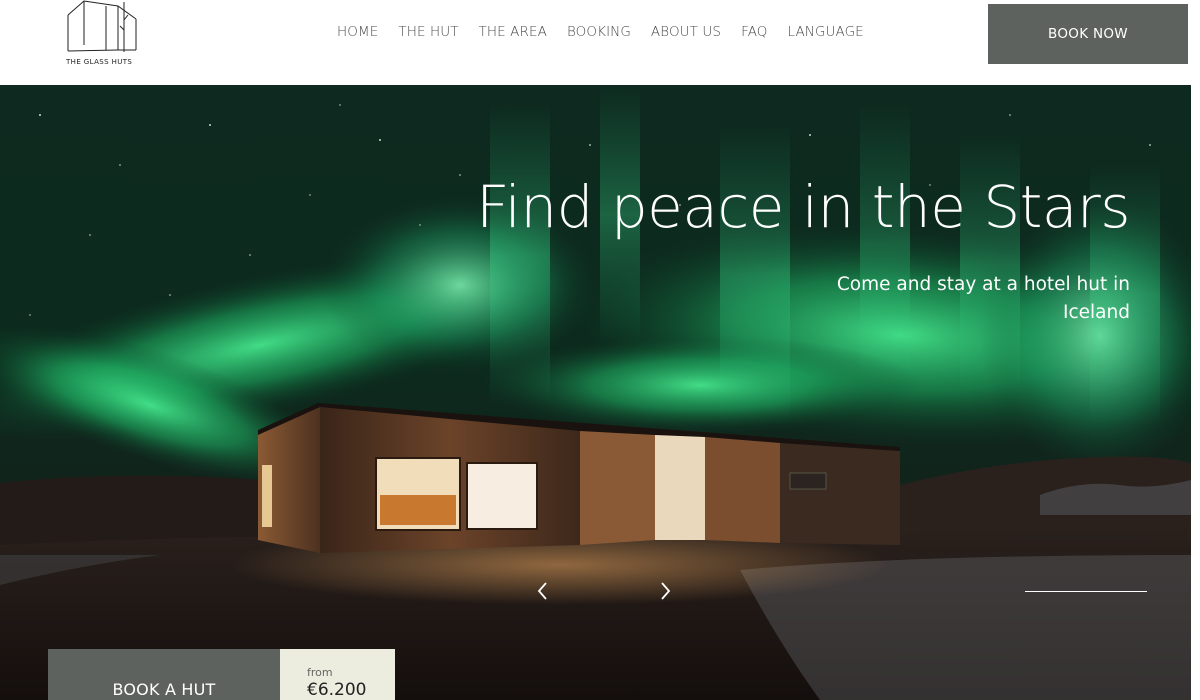  I want to click on chevron-right-icon, so click(665, 591).